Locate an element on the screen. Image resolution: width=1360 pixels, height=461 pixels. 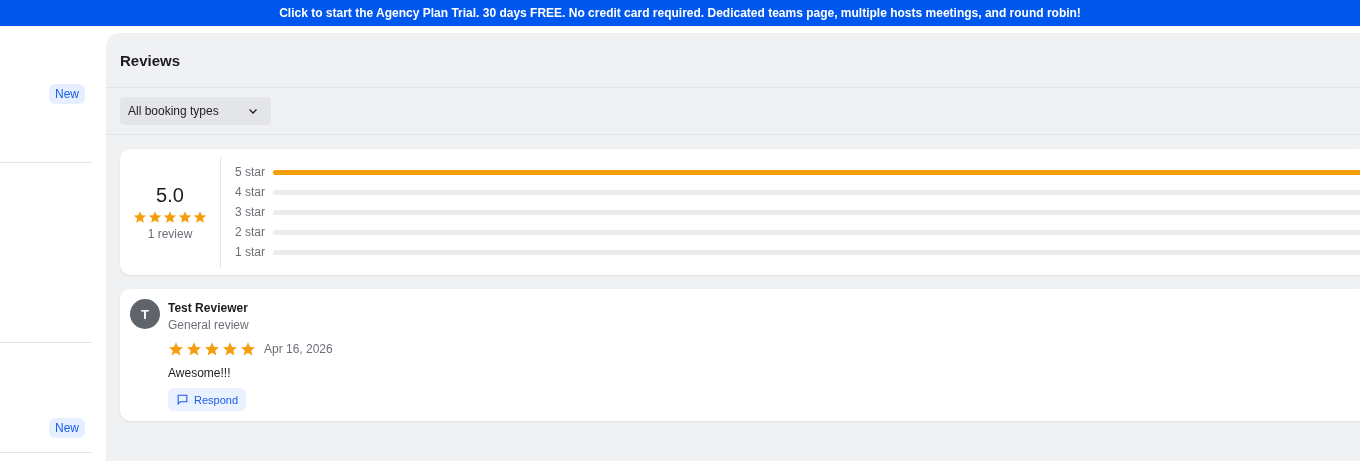
star-level-label: 5 star is located at coordinates (250, 172).